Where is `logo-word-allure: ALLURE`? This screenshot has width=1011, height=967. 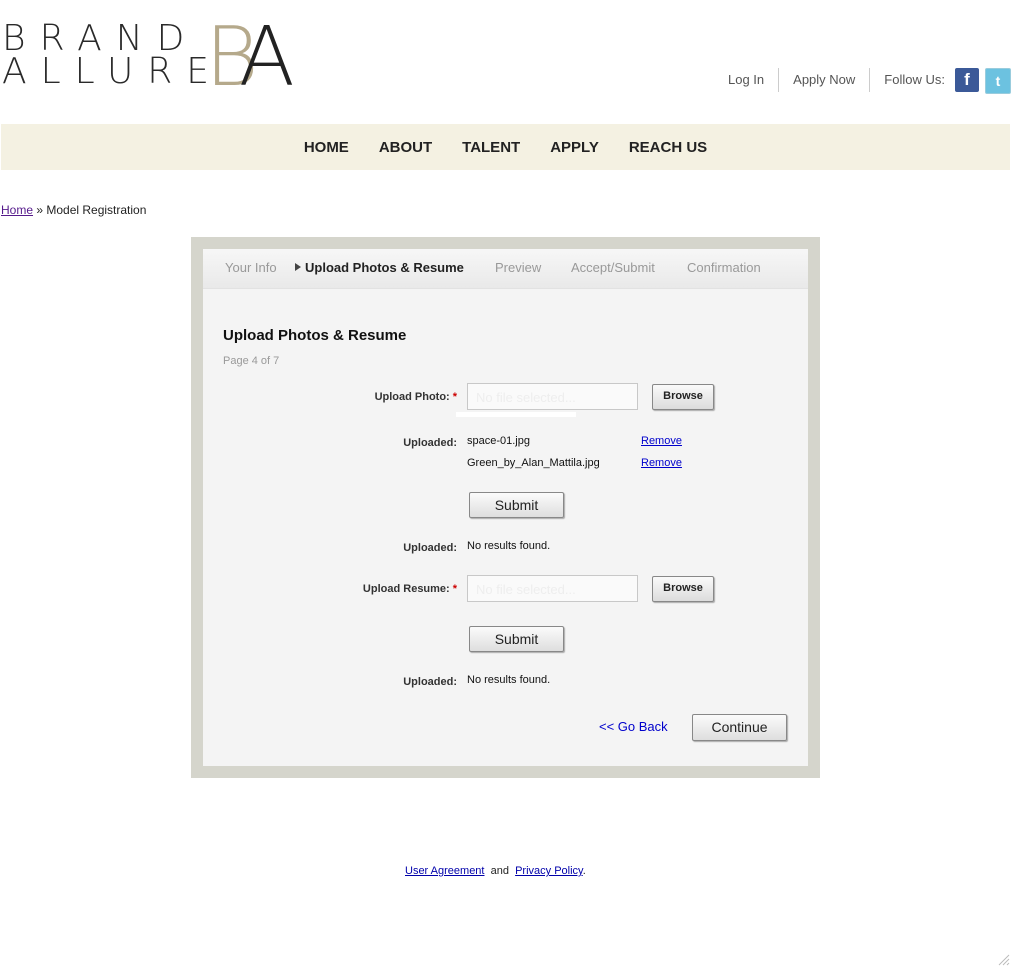
logo-word-allure: ALLURE is located at coordinates (113, 71).